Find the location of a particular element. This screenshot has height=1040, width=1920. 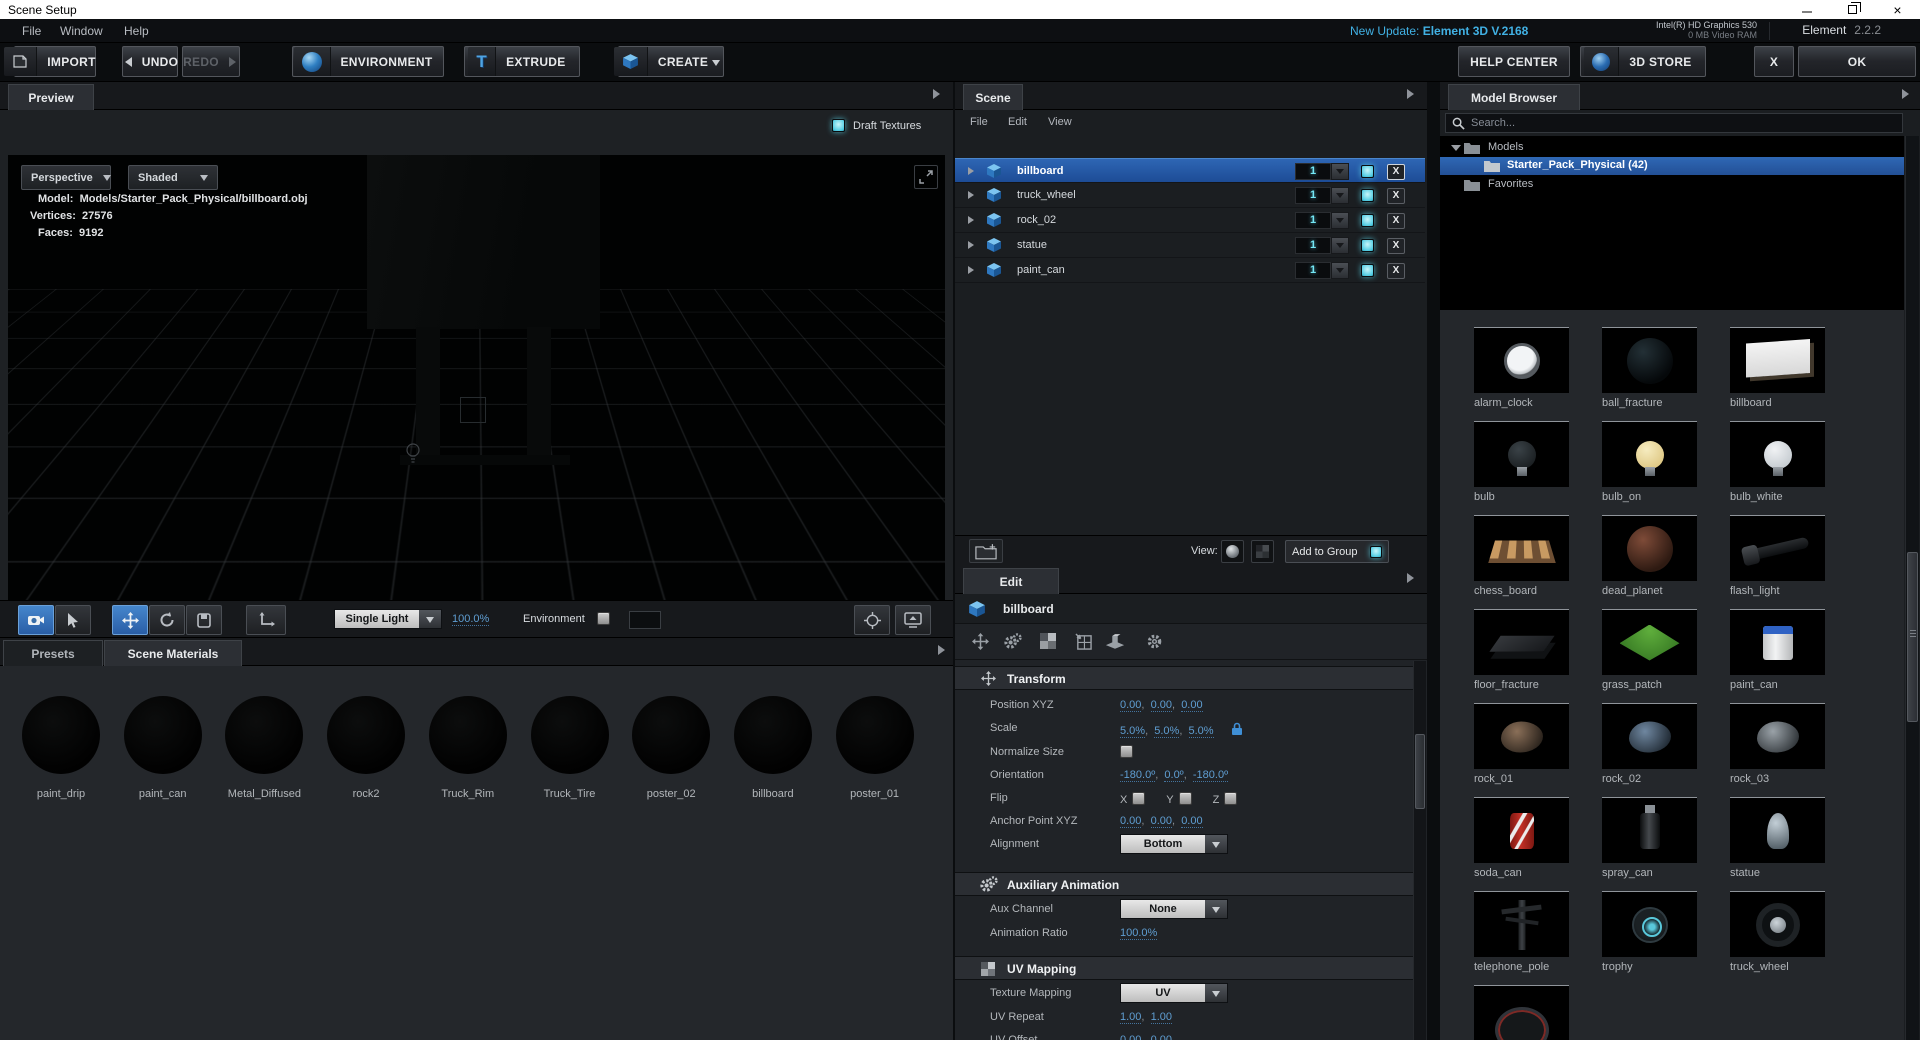

model-item: billboard is located at coordinates (1777, 368).